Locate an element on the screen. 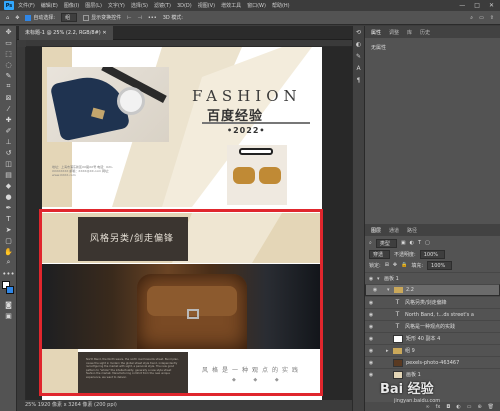 Image resolution: width=500 pixels, height=411 pixels. lock-position-icon: ✥ is located at coordinates (395, 265).